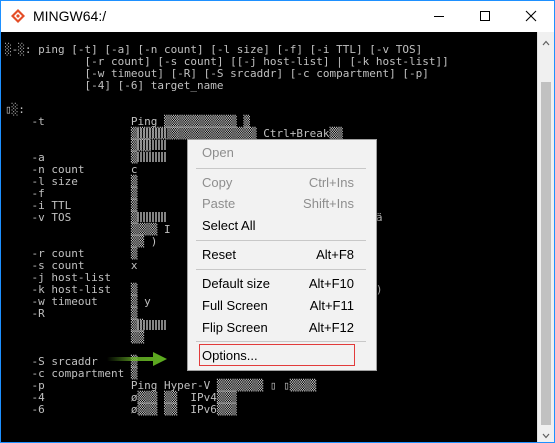  I want to click on menu-item-shortcut: Alt+F10, so click(331, 283).